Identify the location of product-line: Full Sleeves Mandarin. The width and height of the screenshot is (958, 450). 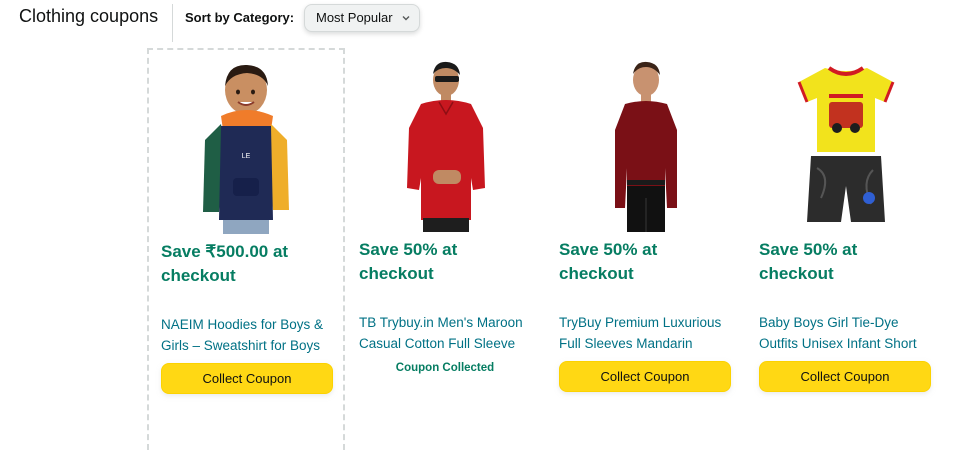
(626, 343).